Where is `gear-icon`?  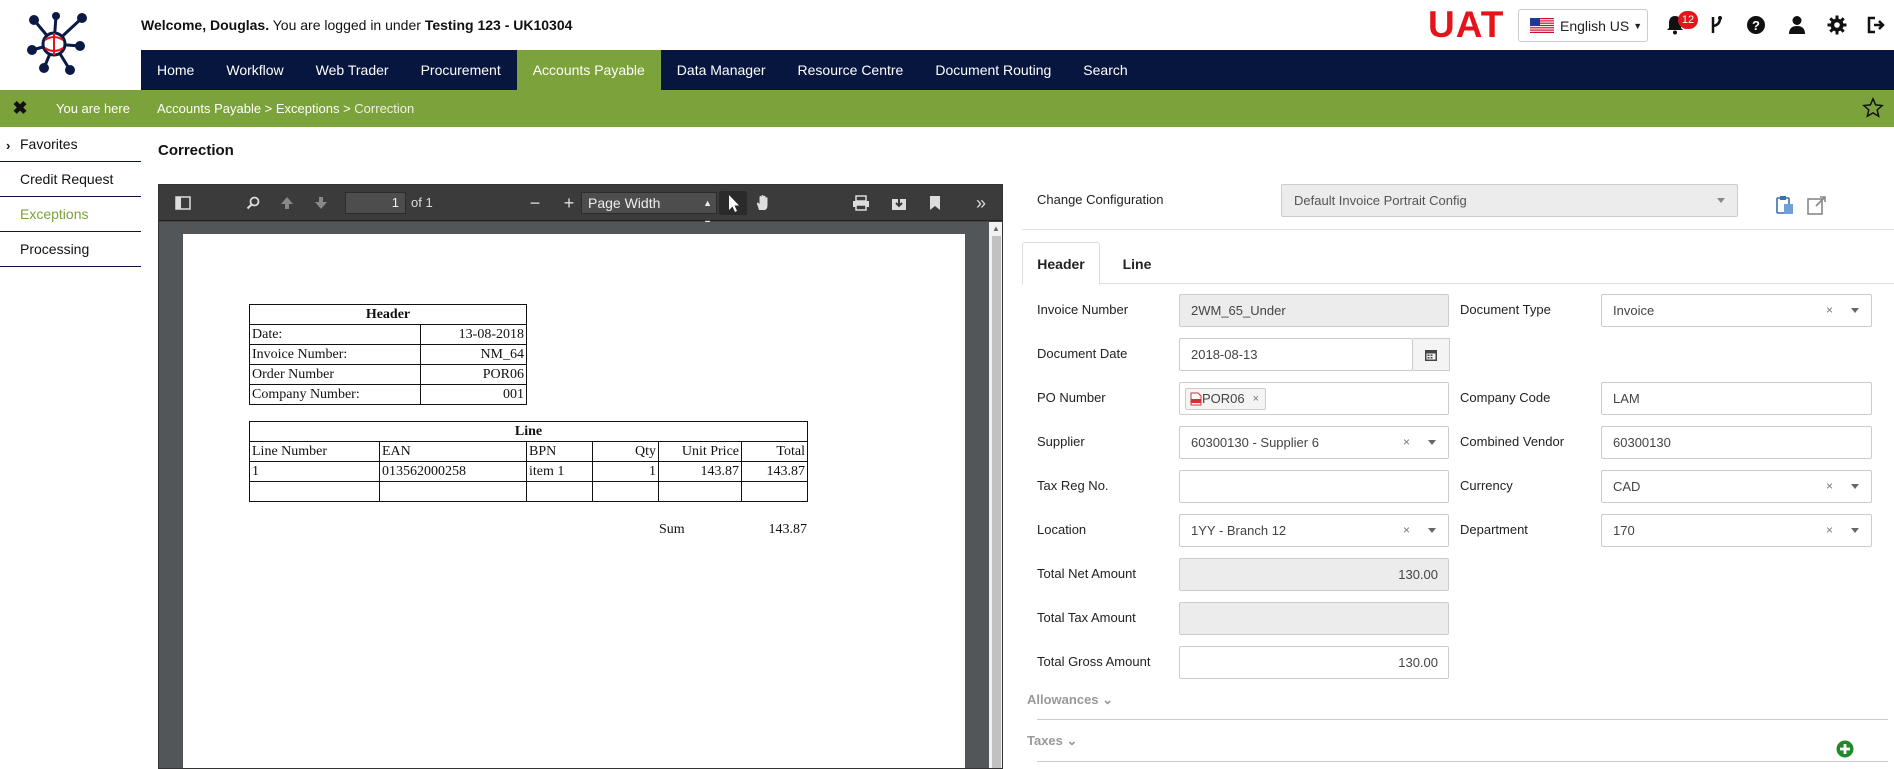
gear-icon is located at coordinates (1837, 25).